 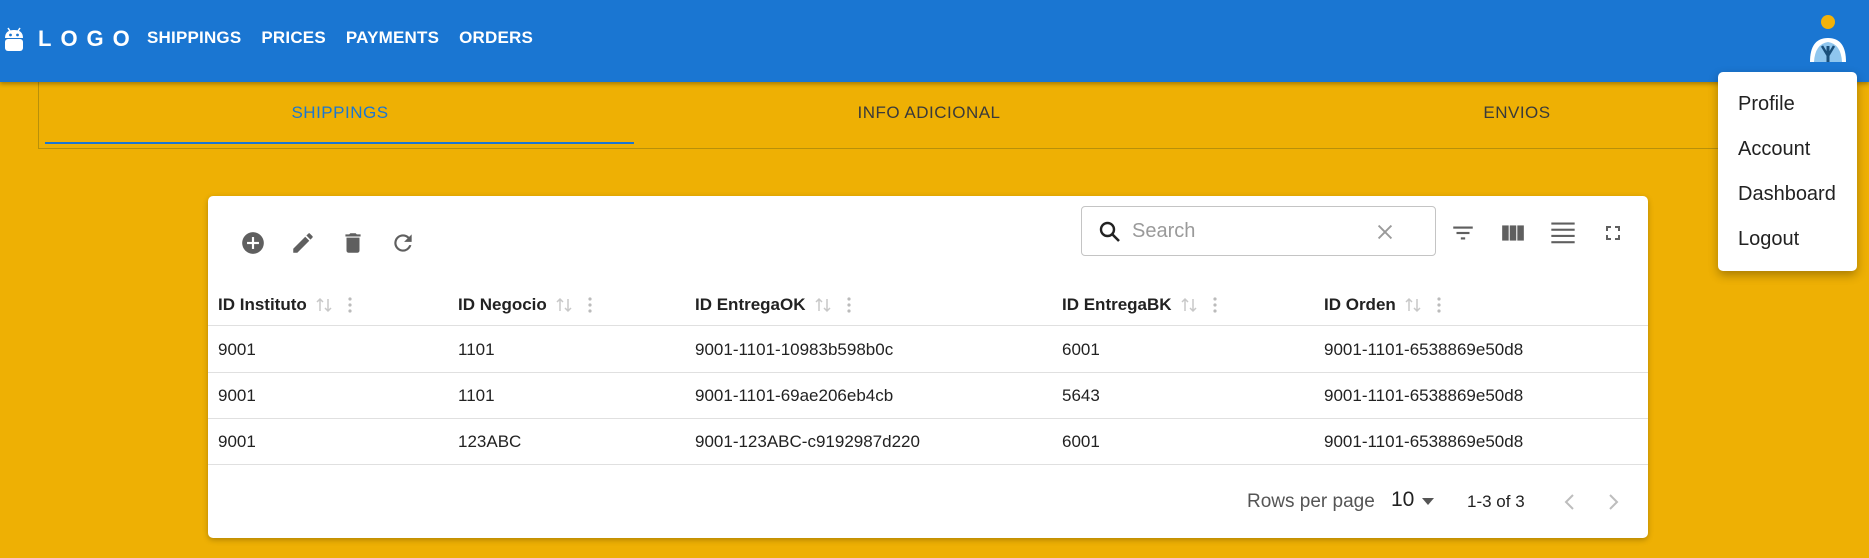 I want to click on column-header-id-entregabk: ID EntregaBK, so click(x=1140, y=305).